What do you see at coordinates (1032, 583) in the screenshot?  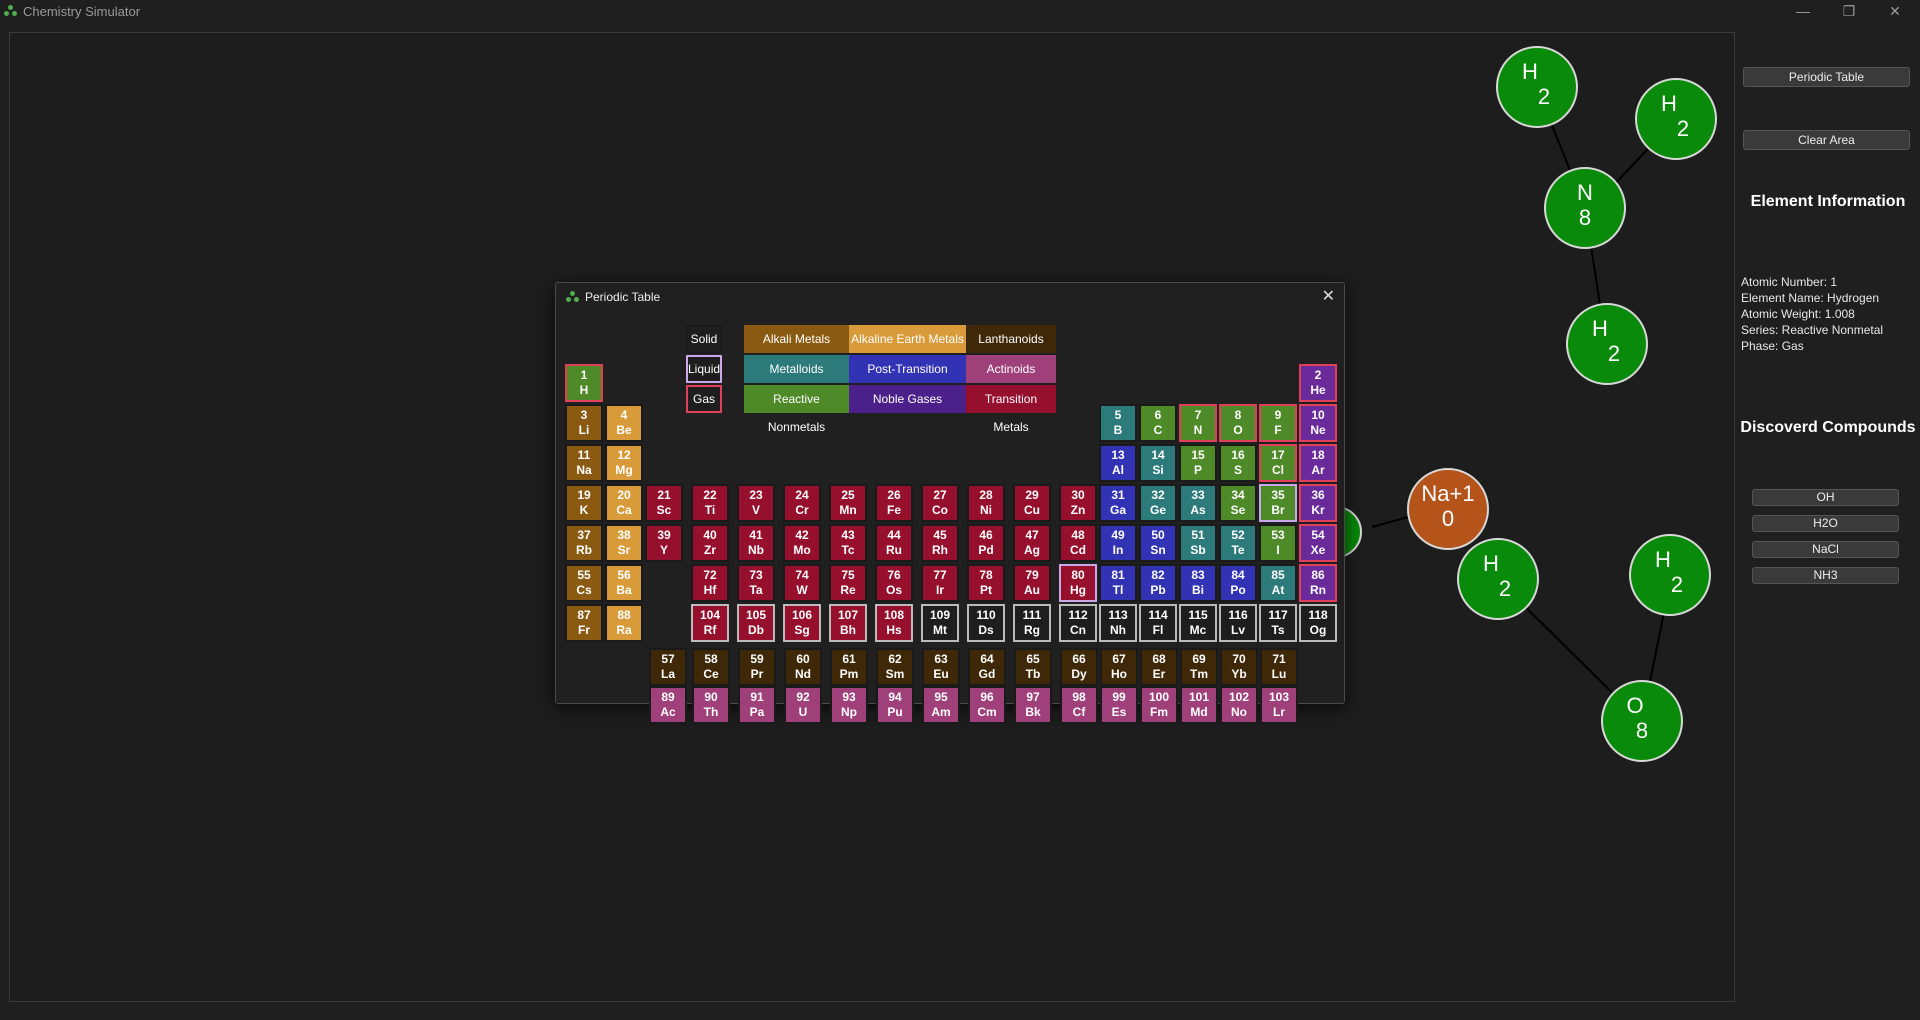 I see `element-cell-au: 79 Au` at bounding box center [1032, 583].